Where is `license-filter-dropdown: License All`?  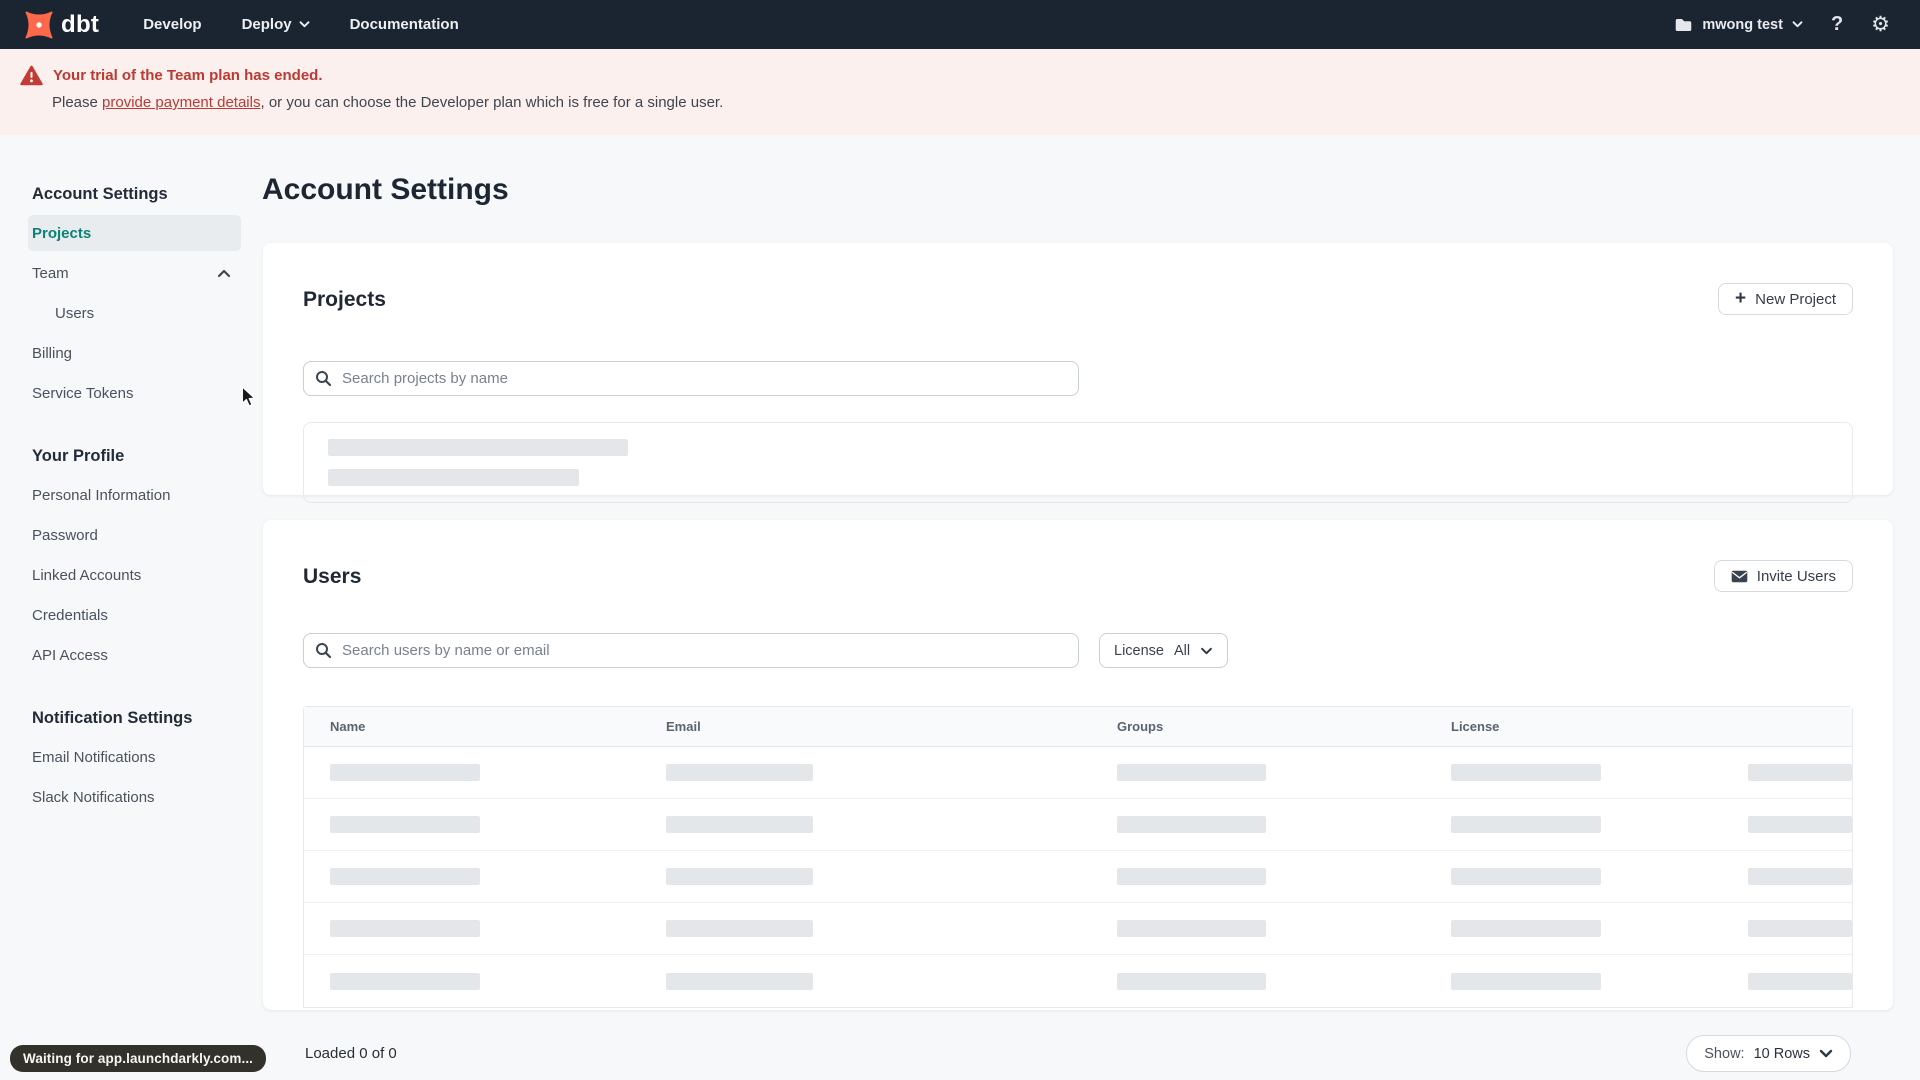 license-filter-dropdown: License All is located at coordinates (1164, 650).